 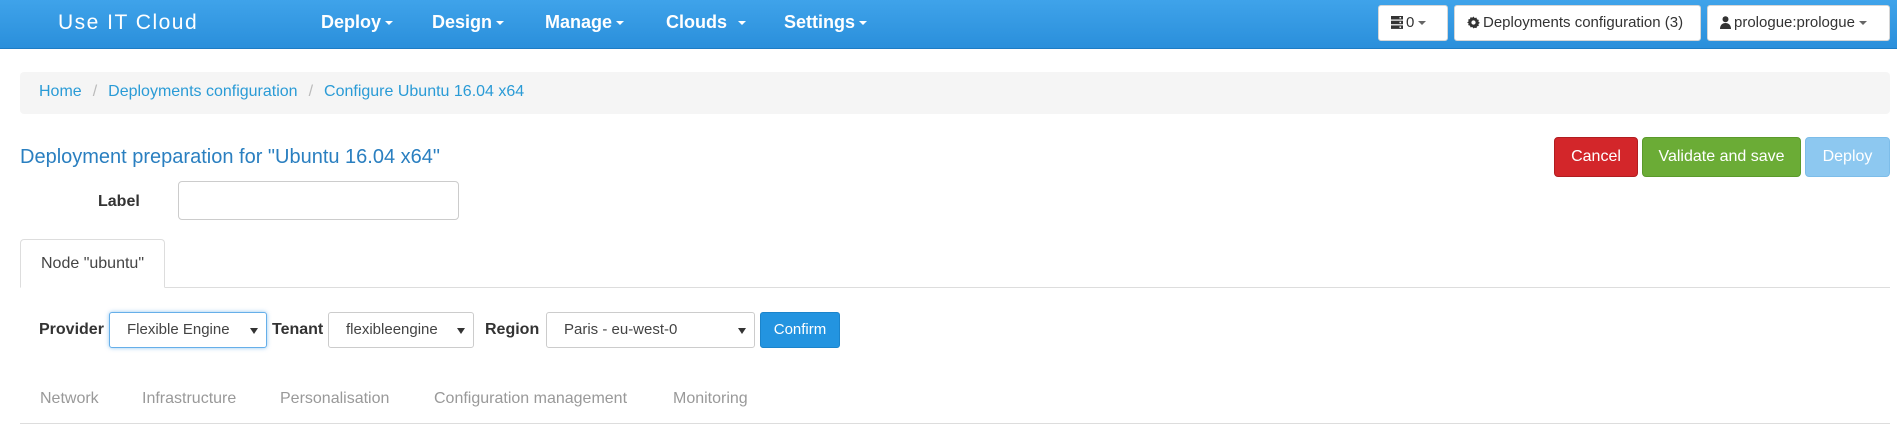 I want to click on validate-and-save-button: Validate and save, so click(x=1721, y=157).